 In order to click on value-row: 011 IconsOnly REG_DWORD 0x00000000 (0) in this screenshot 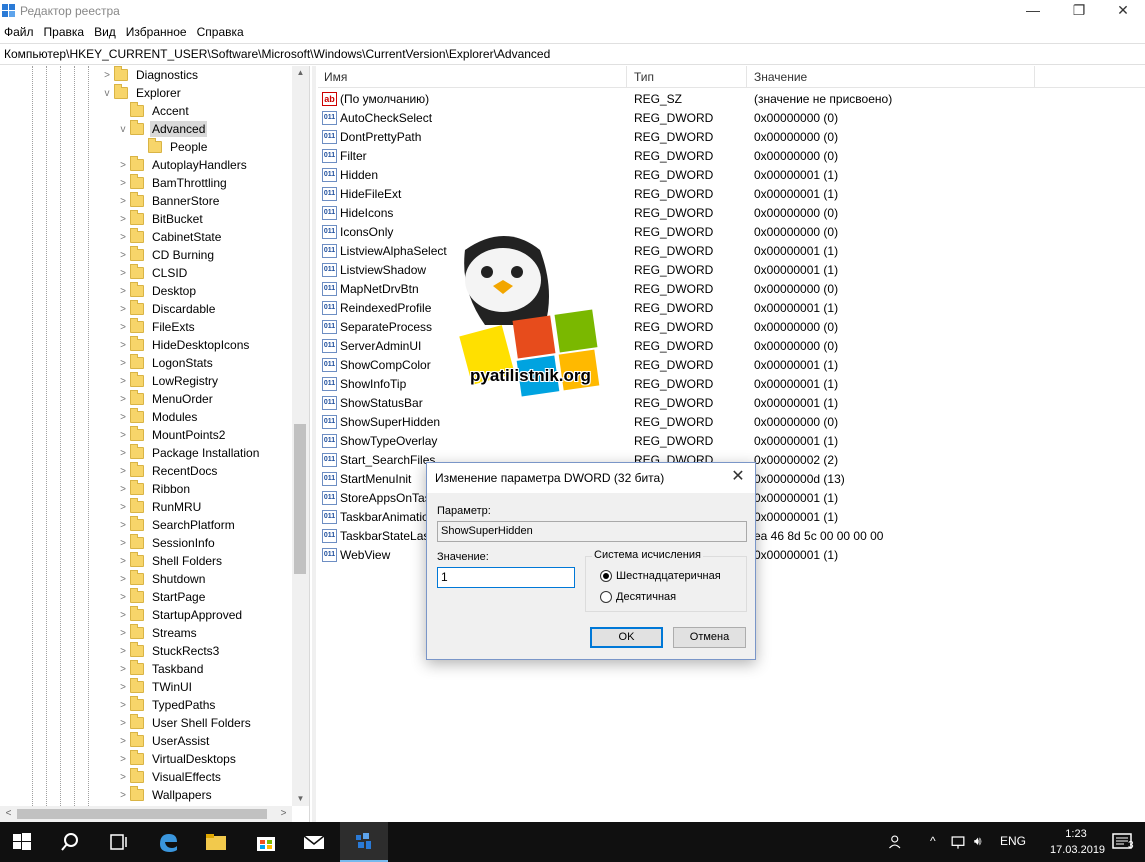, I will do `click(731, 232)`.